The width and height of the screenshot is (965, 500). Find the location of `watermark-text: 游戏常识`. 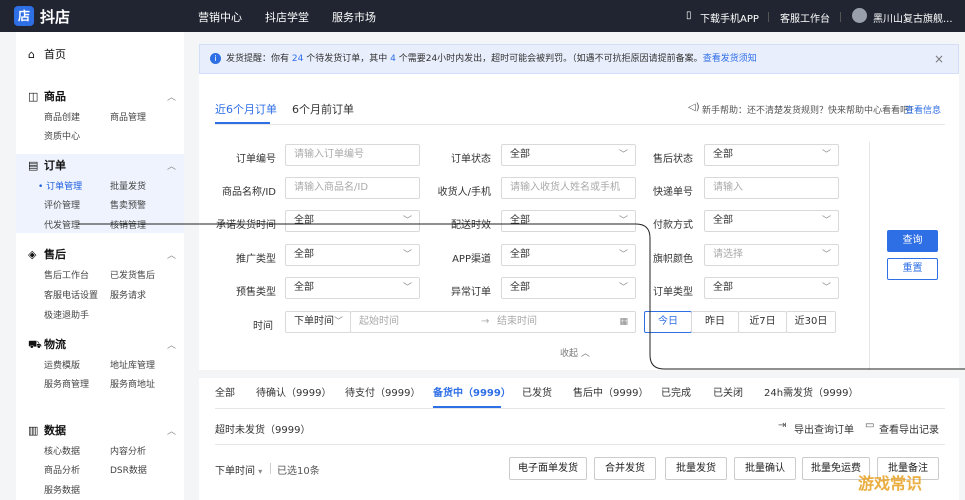

watermark-text: 游戏常识 is located at coordinates (890, 483).